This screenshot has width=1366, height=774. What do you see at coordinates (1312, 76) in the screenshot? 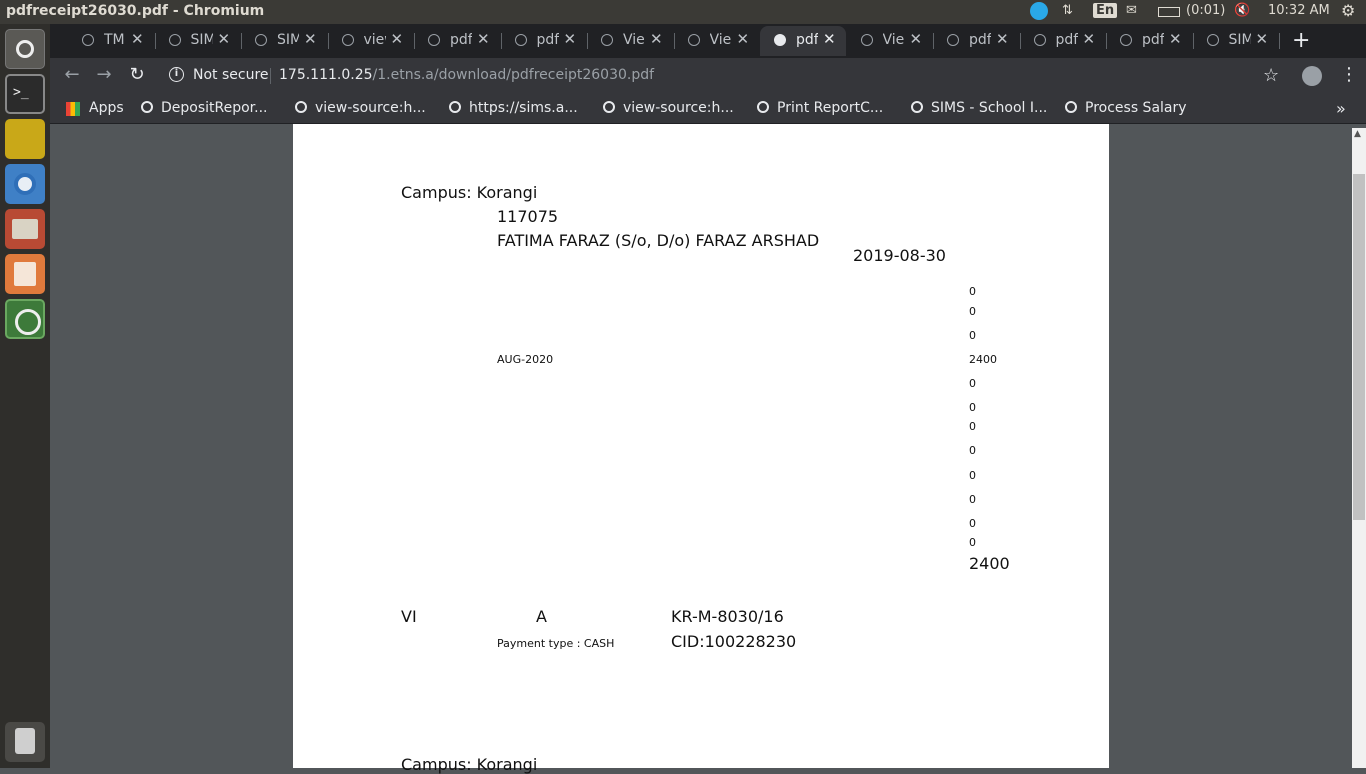
I see `profile-avatar` at bounding box center [1312, 76].